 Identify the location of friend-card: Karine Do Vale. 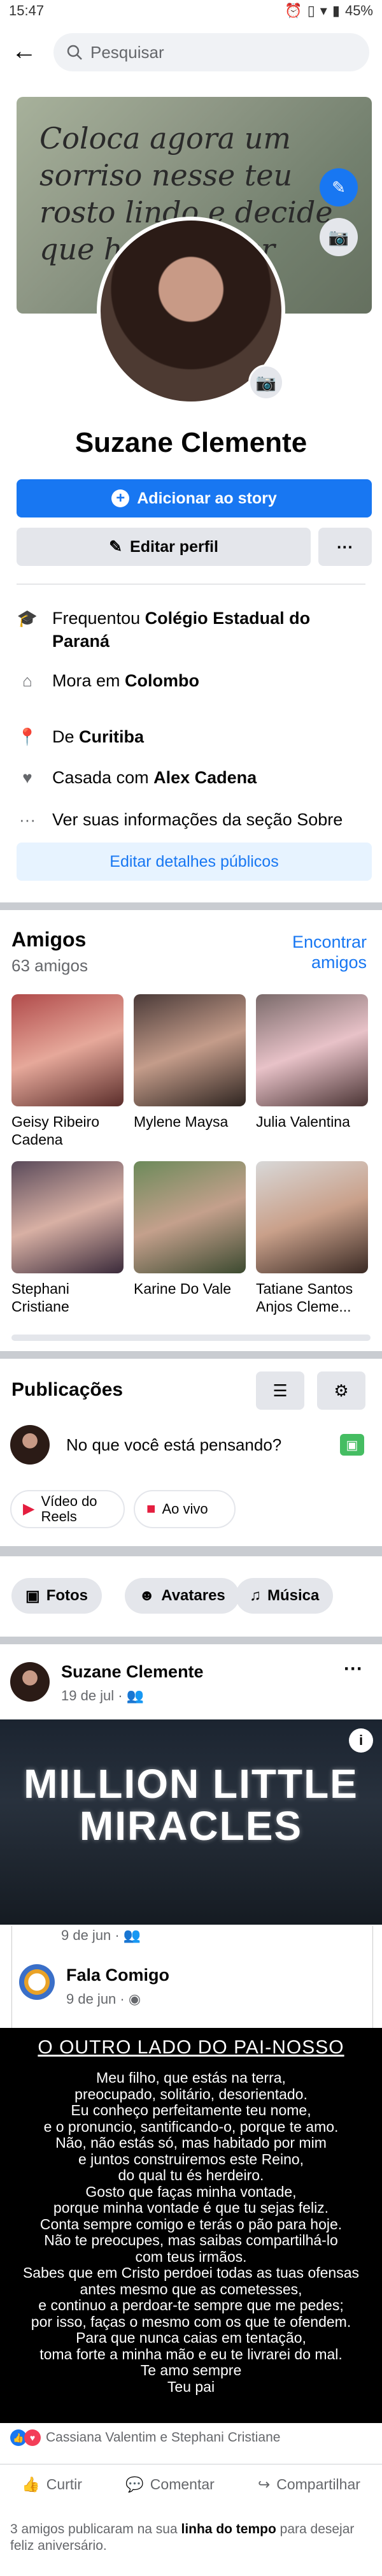
(190, 1229).